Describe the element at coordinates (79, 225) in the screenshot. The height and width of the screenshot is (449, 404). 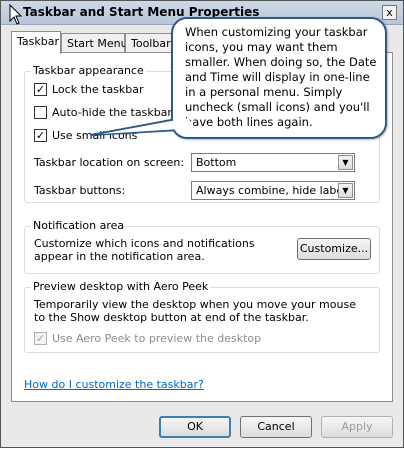
I see `group-label: Notification area` at that location.